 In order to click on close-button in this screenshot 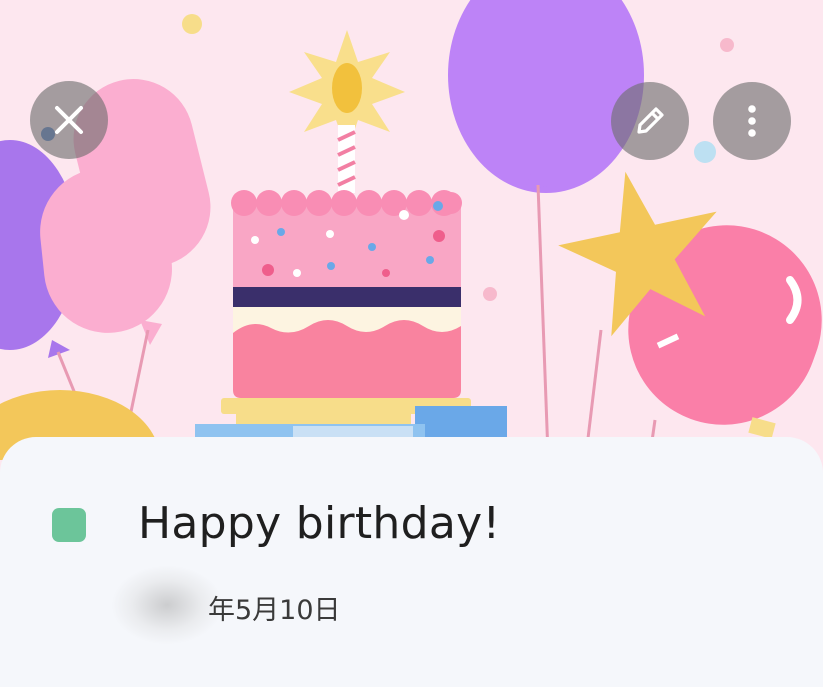, I will do `click(69, 120)`.